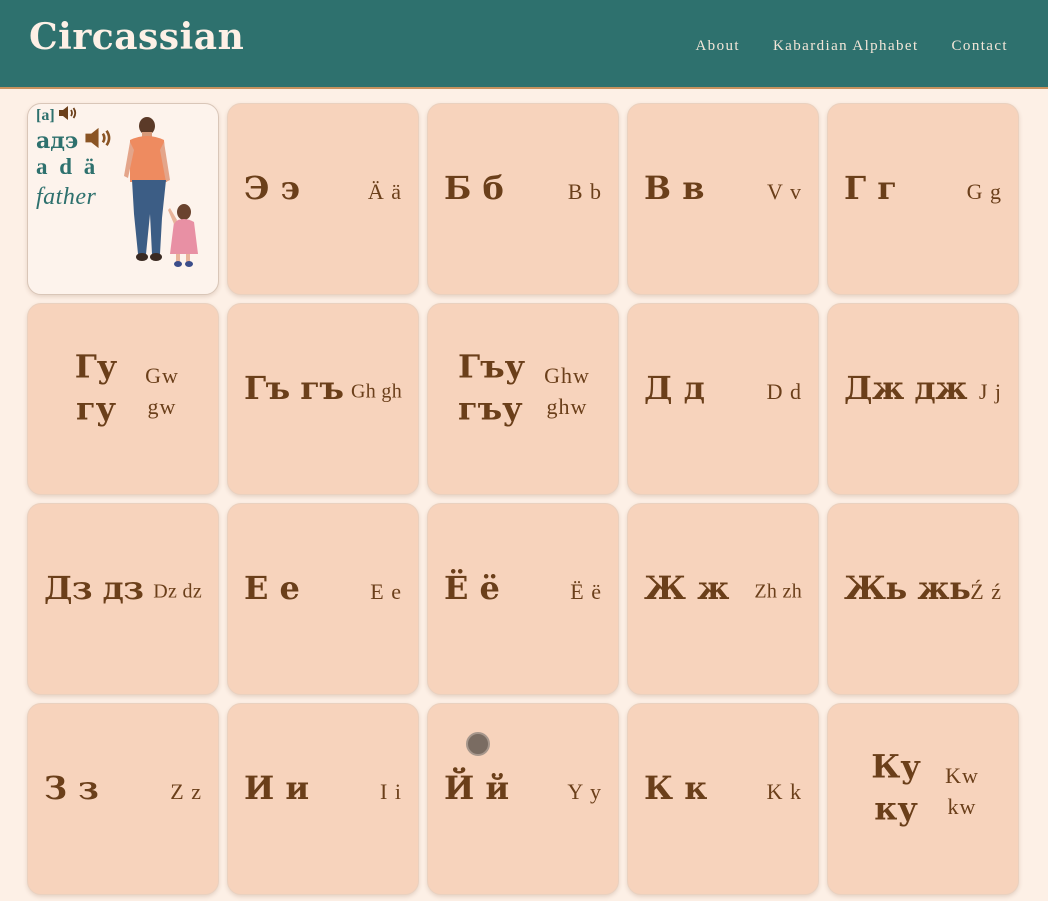 This screenshot has height=901, width=1048. Describe the element at coordinates (384, 191) in the screenshot. I see `latin-letter: Ä ä` at that location.